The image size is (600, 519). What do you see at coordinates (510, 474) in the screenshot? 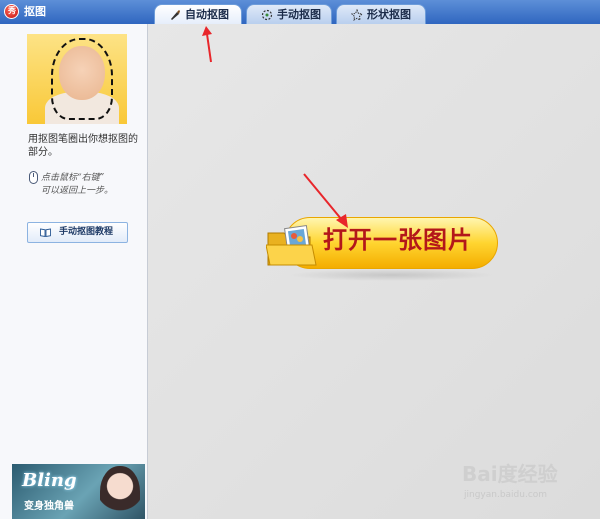
I see `watermark-logo: Bai度经验` at bounding box center [510, 474].